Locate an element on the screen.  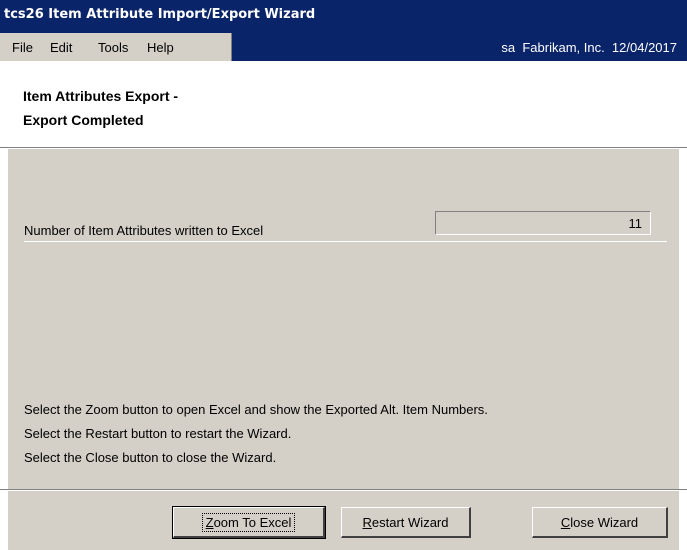
session-info: sa Fabrikam, Inc. 12/04/2017 is located at coordinates (589, 47).